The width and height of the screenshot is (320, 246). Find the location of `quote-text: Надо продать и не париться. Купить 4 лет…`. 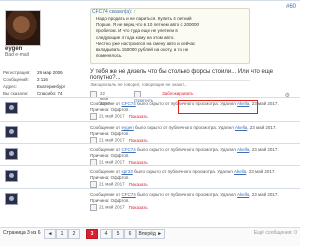

quote-text: Надо продать и не париться. Купить 4 лет… is located at coordinates (148, 37).